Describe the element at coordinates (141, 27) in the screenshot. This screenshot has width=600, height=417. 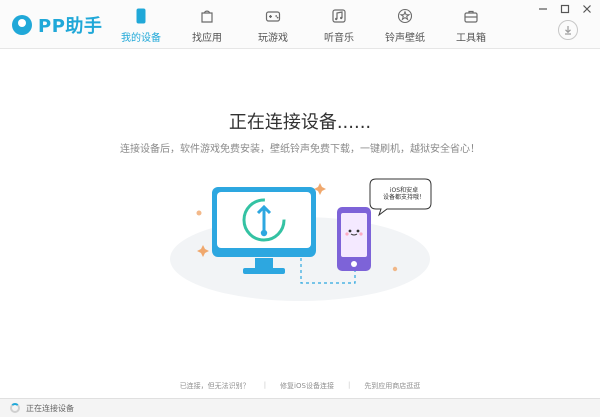
I see `tab-my-device: 我的设备` at that location.